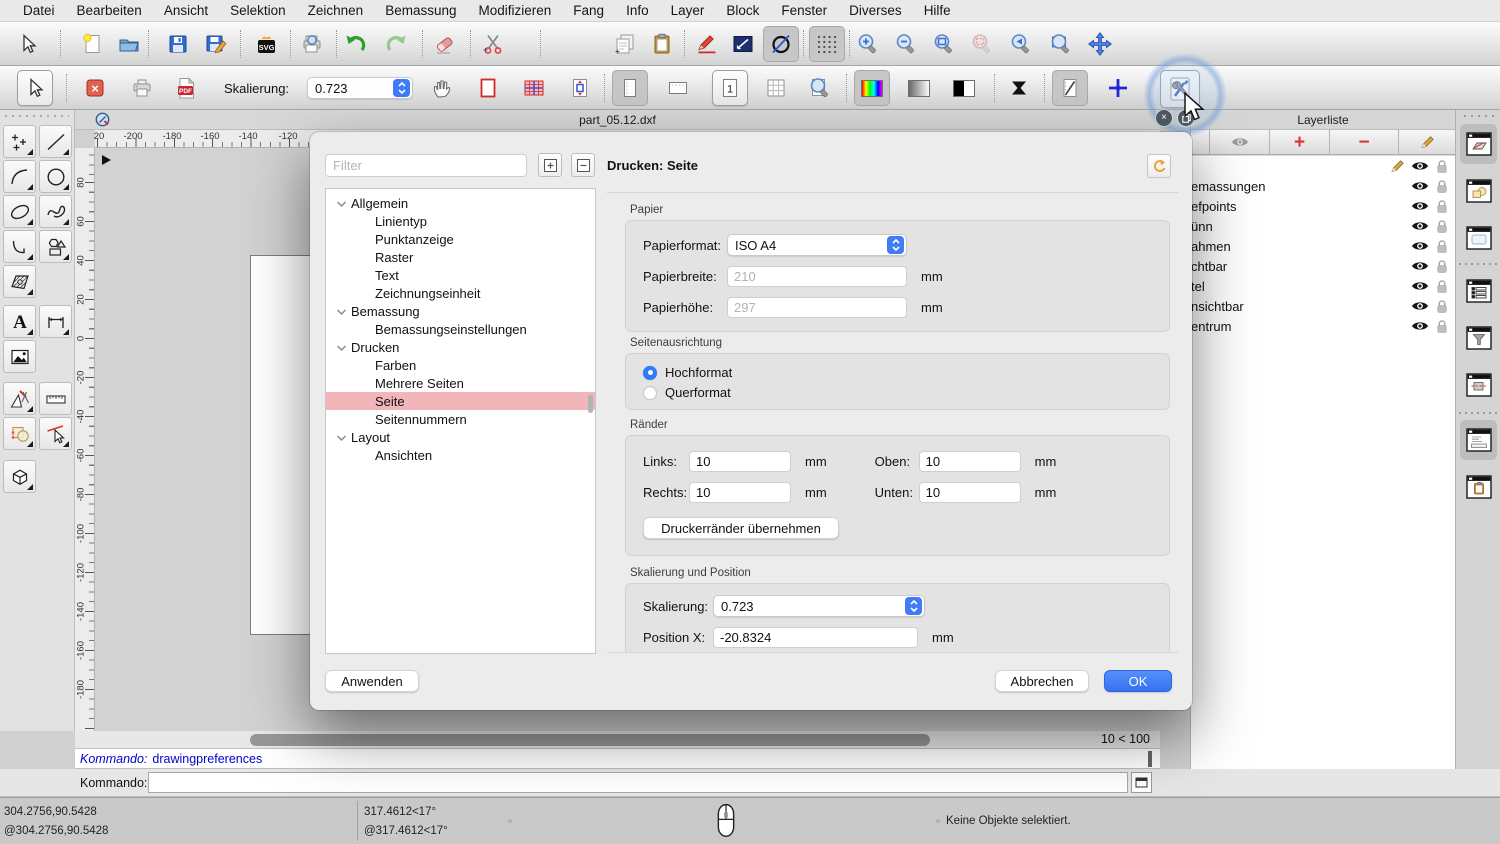 The width and height of the screenshot is (1500, 844). What do you see at coordinates (1427, 142) in the screenshot?
I see `edit-layer-button` at bounding box center [1427, 142].